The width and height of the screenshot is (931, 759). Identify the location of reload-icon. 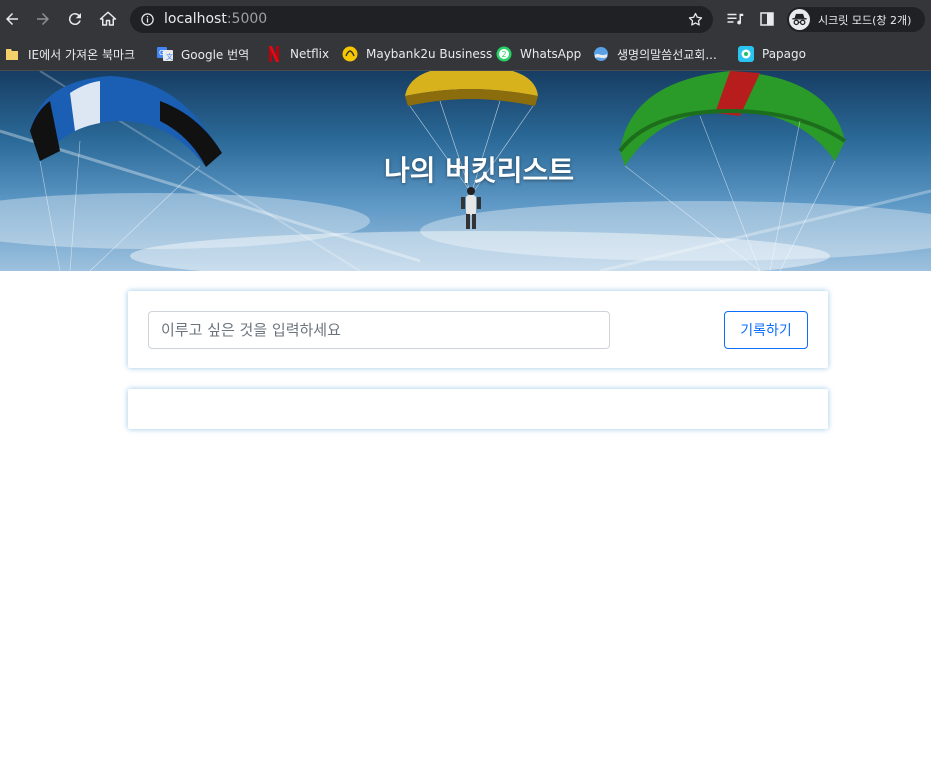
(74, 19).